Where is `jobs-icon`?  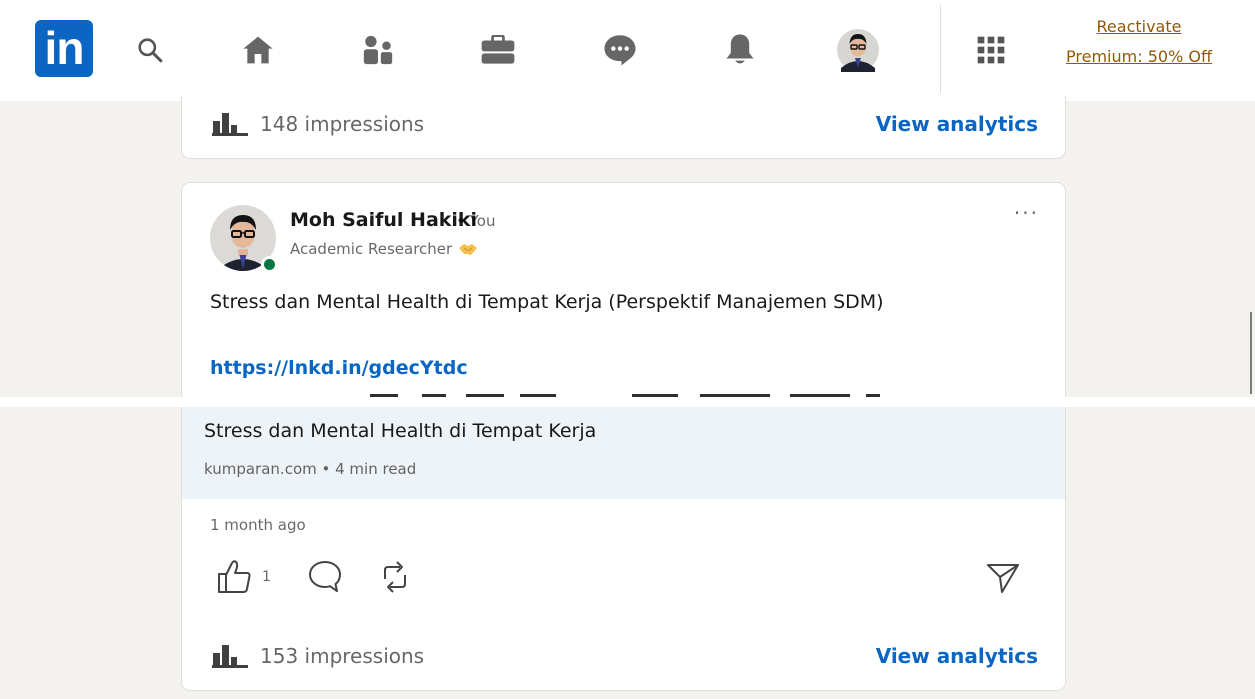
jobs-icon is located at coordinates (498, 50).